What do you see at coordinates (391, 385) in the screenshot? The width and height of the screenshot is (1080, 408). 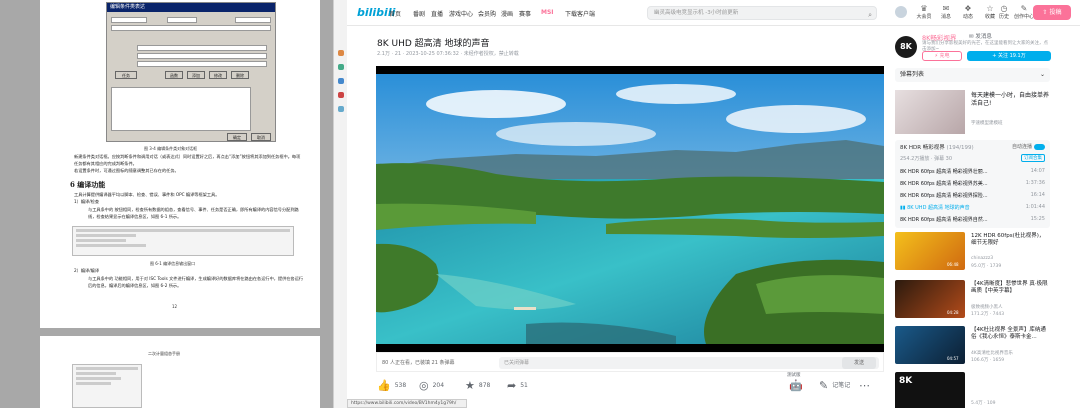 I see `like-button: 👍 538` at bounding box center [391, 385].